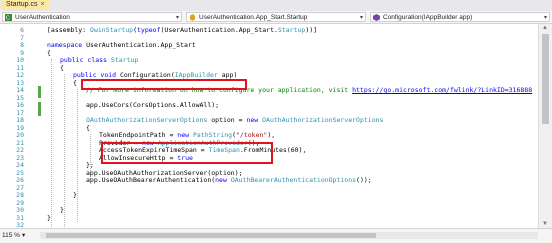 The width and height of the screenshot is (552, 243). Describe the element at coordinates (545, 79) in the screenshot. I see `scroll-thumb` at that location.